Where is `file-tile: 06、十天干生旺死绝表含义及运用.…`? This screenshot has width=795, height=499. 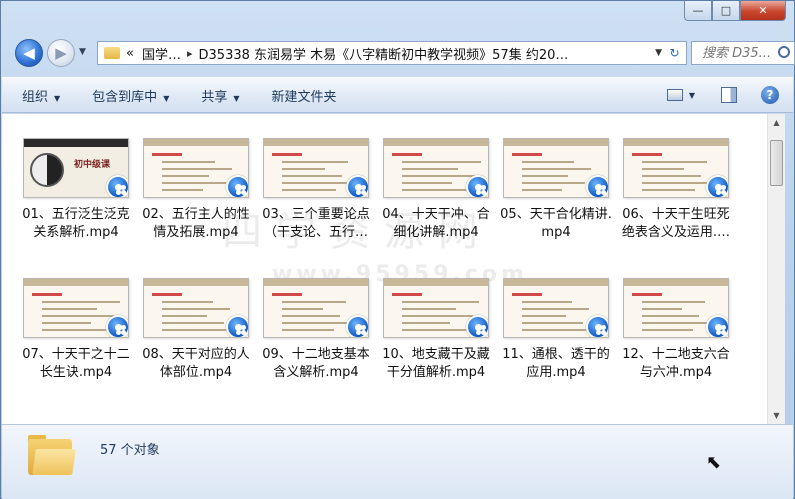 file-tile: 06、十天干生旺死绝表含义及运用.… is located at coordinates (676, 190).